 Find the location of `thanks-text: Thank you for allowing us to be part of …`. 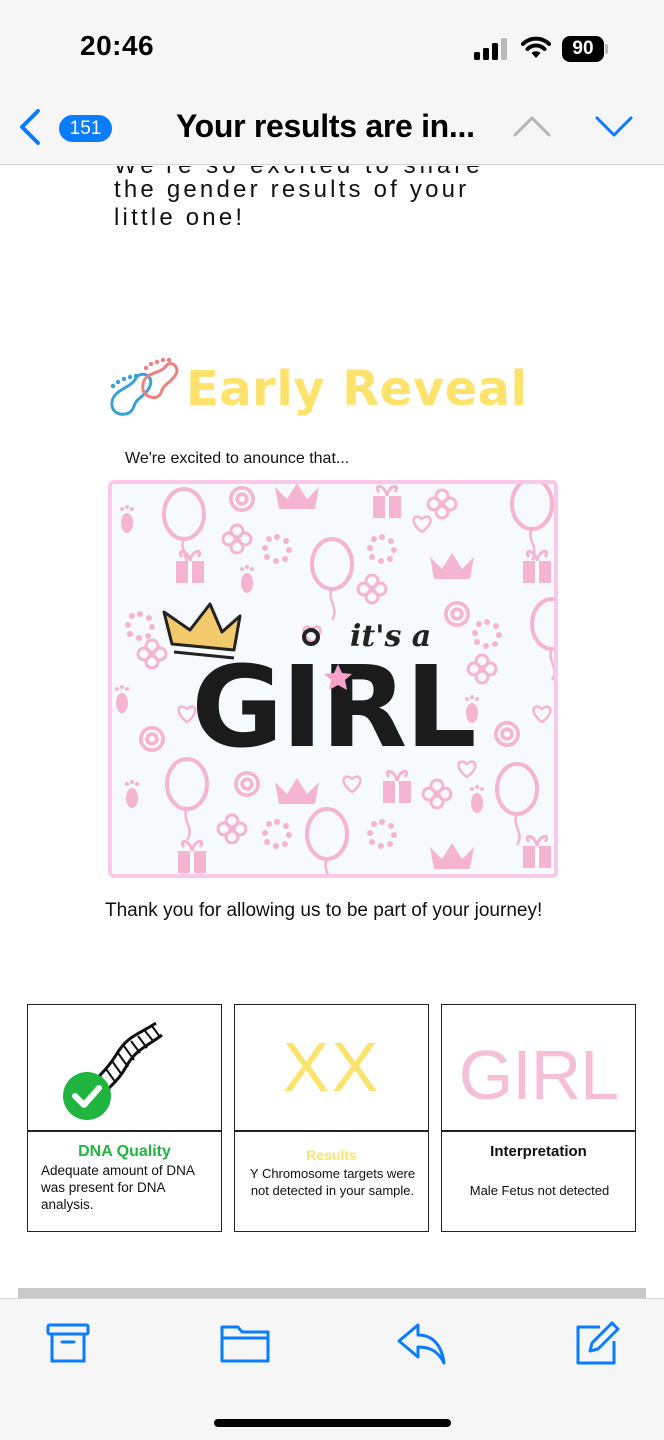

thanks-text: Thank you for allowing us to be part of … is located at coordinates (324, 910).